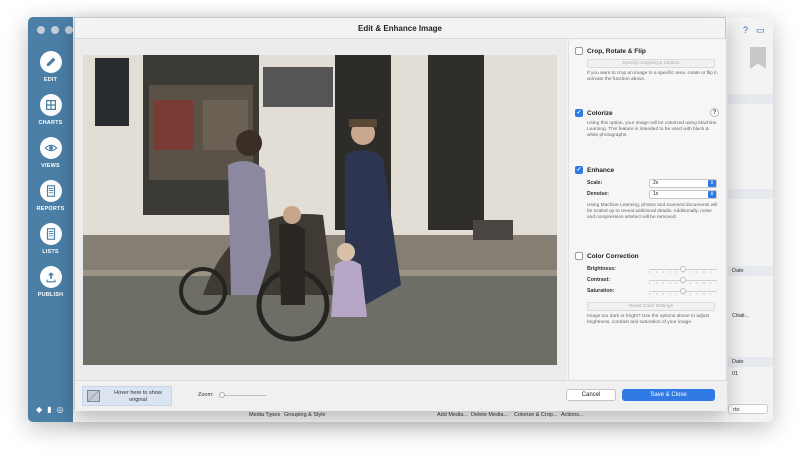  Describe the element at coordinates (656, 194) in the screenshot. I see `denoise-value: 1x` at that location.